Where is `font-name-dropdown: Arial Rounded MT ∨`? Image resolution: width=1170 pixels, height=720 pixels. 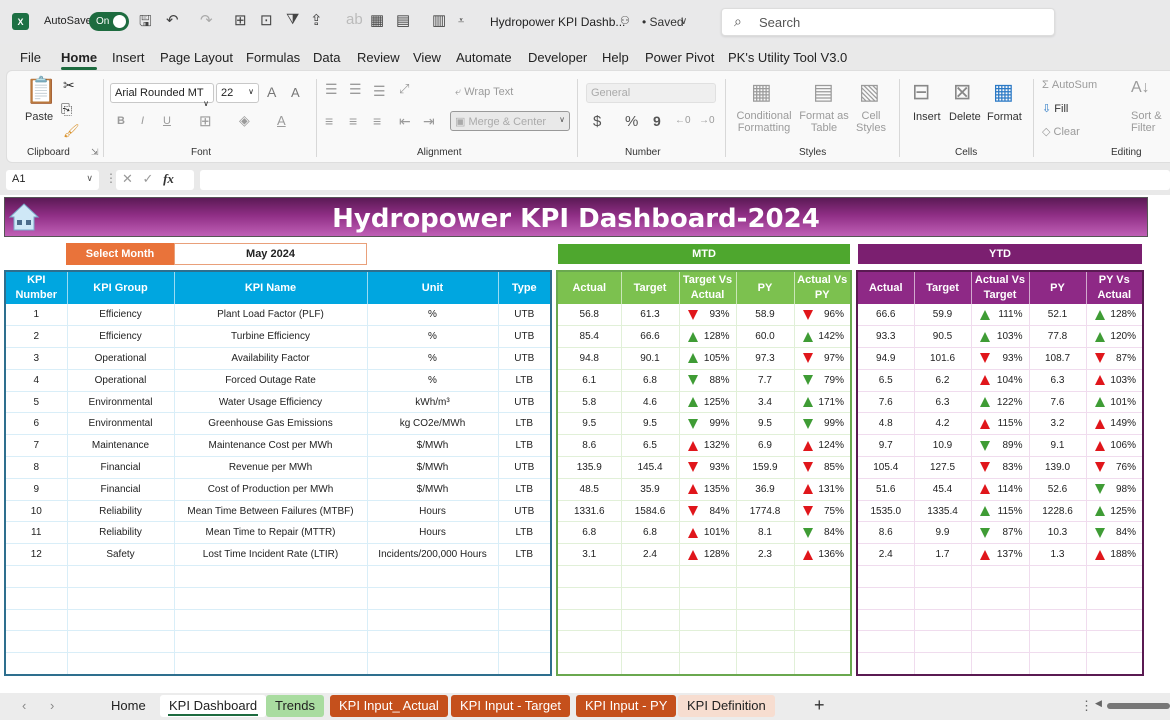 font-name-dropdown: Arial Rounded MT ∨ is located at coordinates (162, 95).